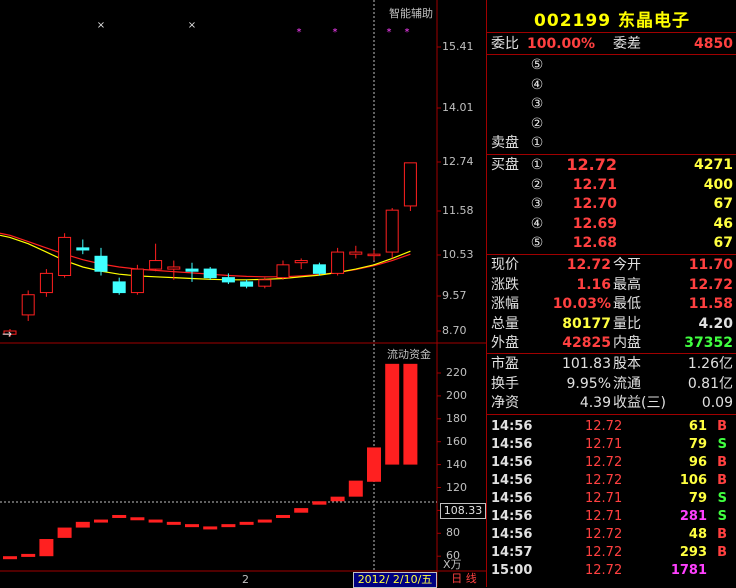  What do you see at coordinates (717, 403) in the screenshot?
I see `fund-value: 0.09` at bounding box center [717, 403].